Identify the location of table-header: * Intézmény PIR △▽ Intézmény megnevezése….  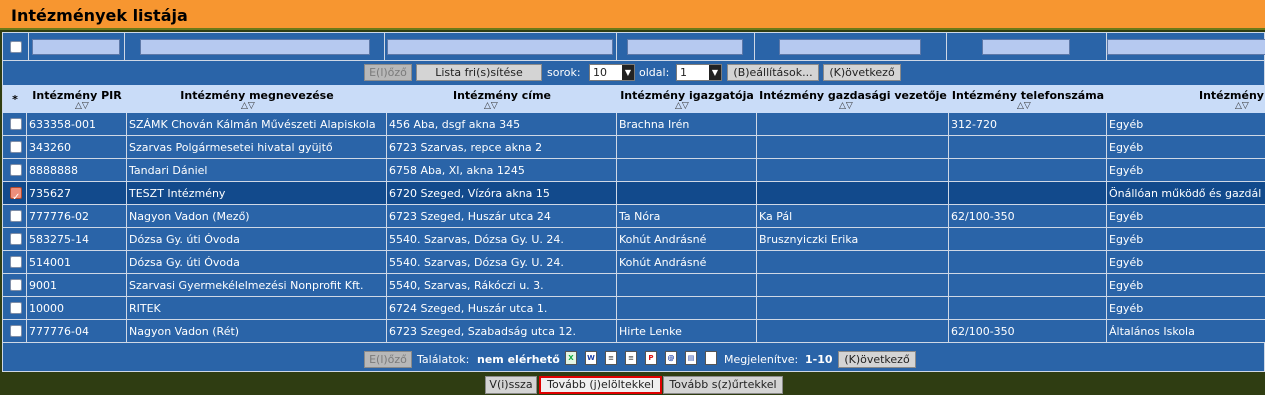
(634, 99).